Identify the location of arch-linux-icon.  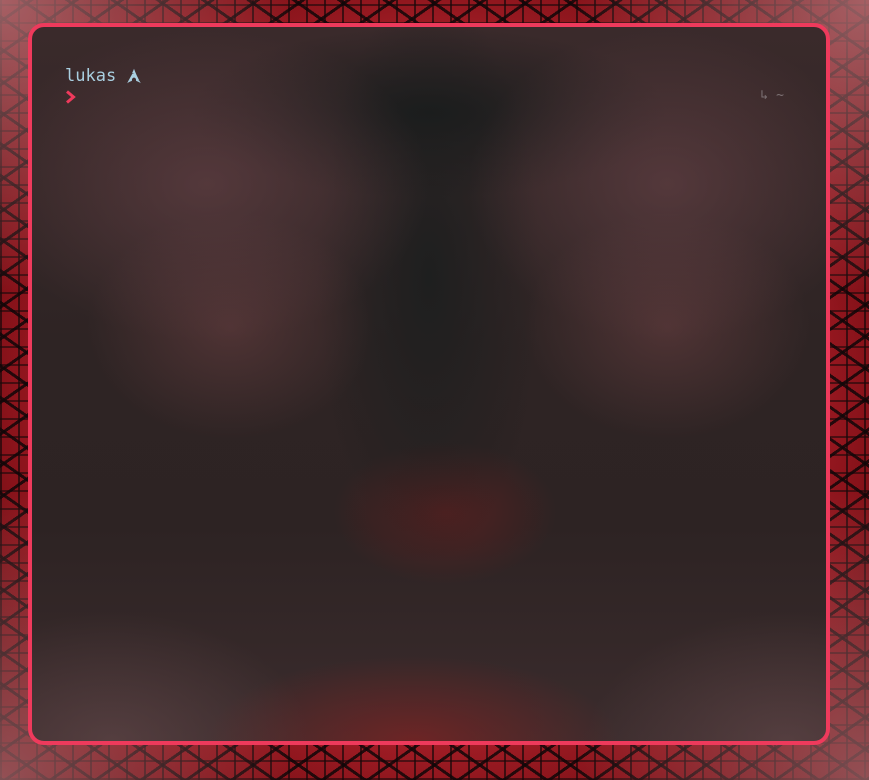
(134, 76).